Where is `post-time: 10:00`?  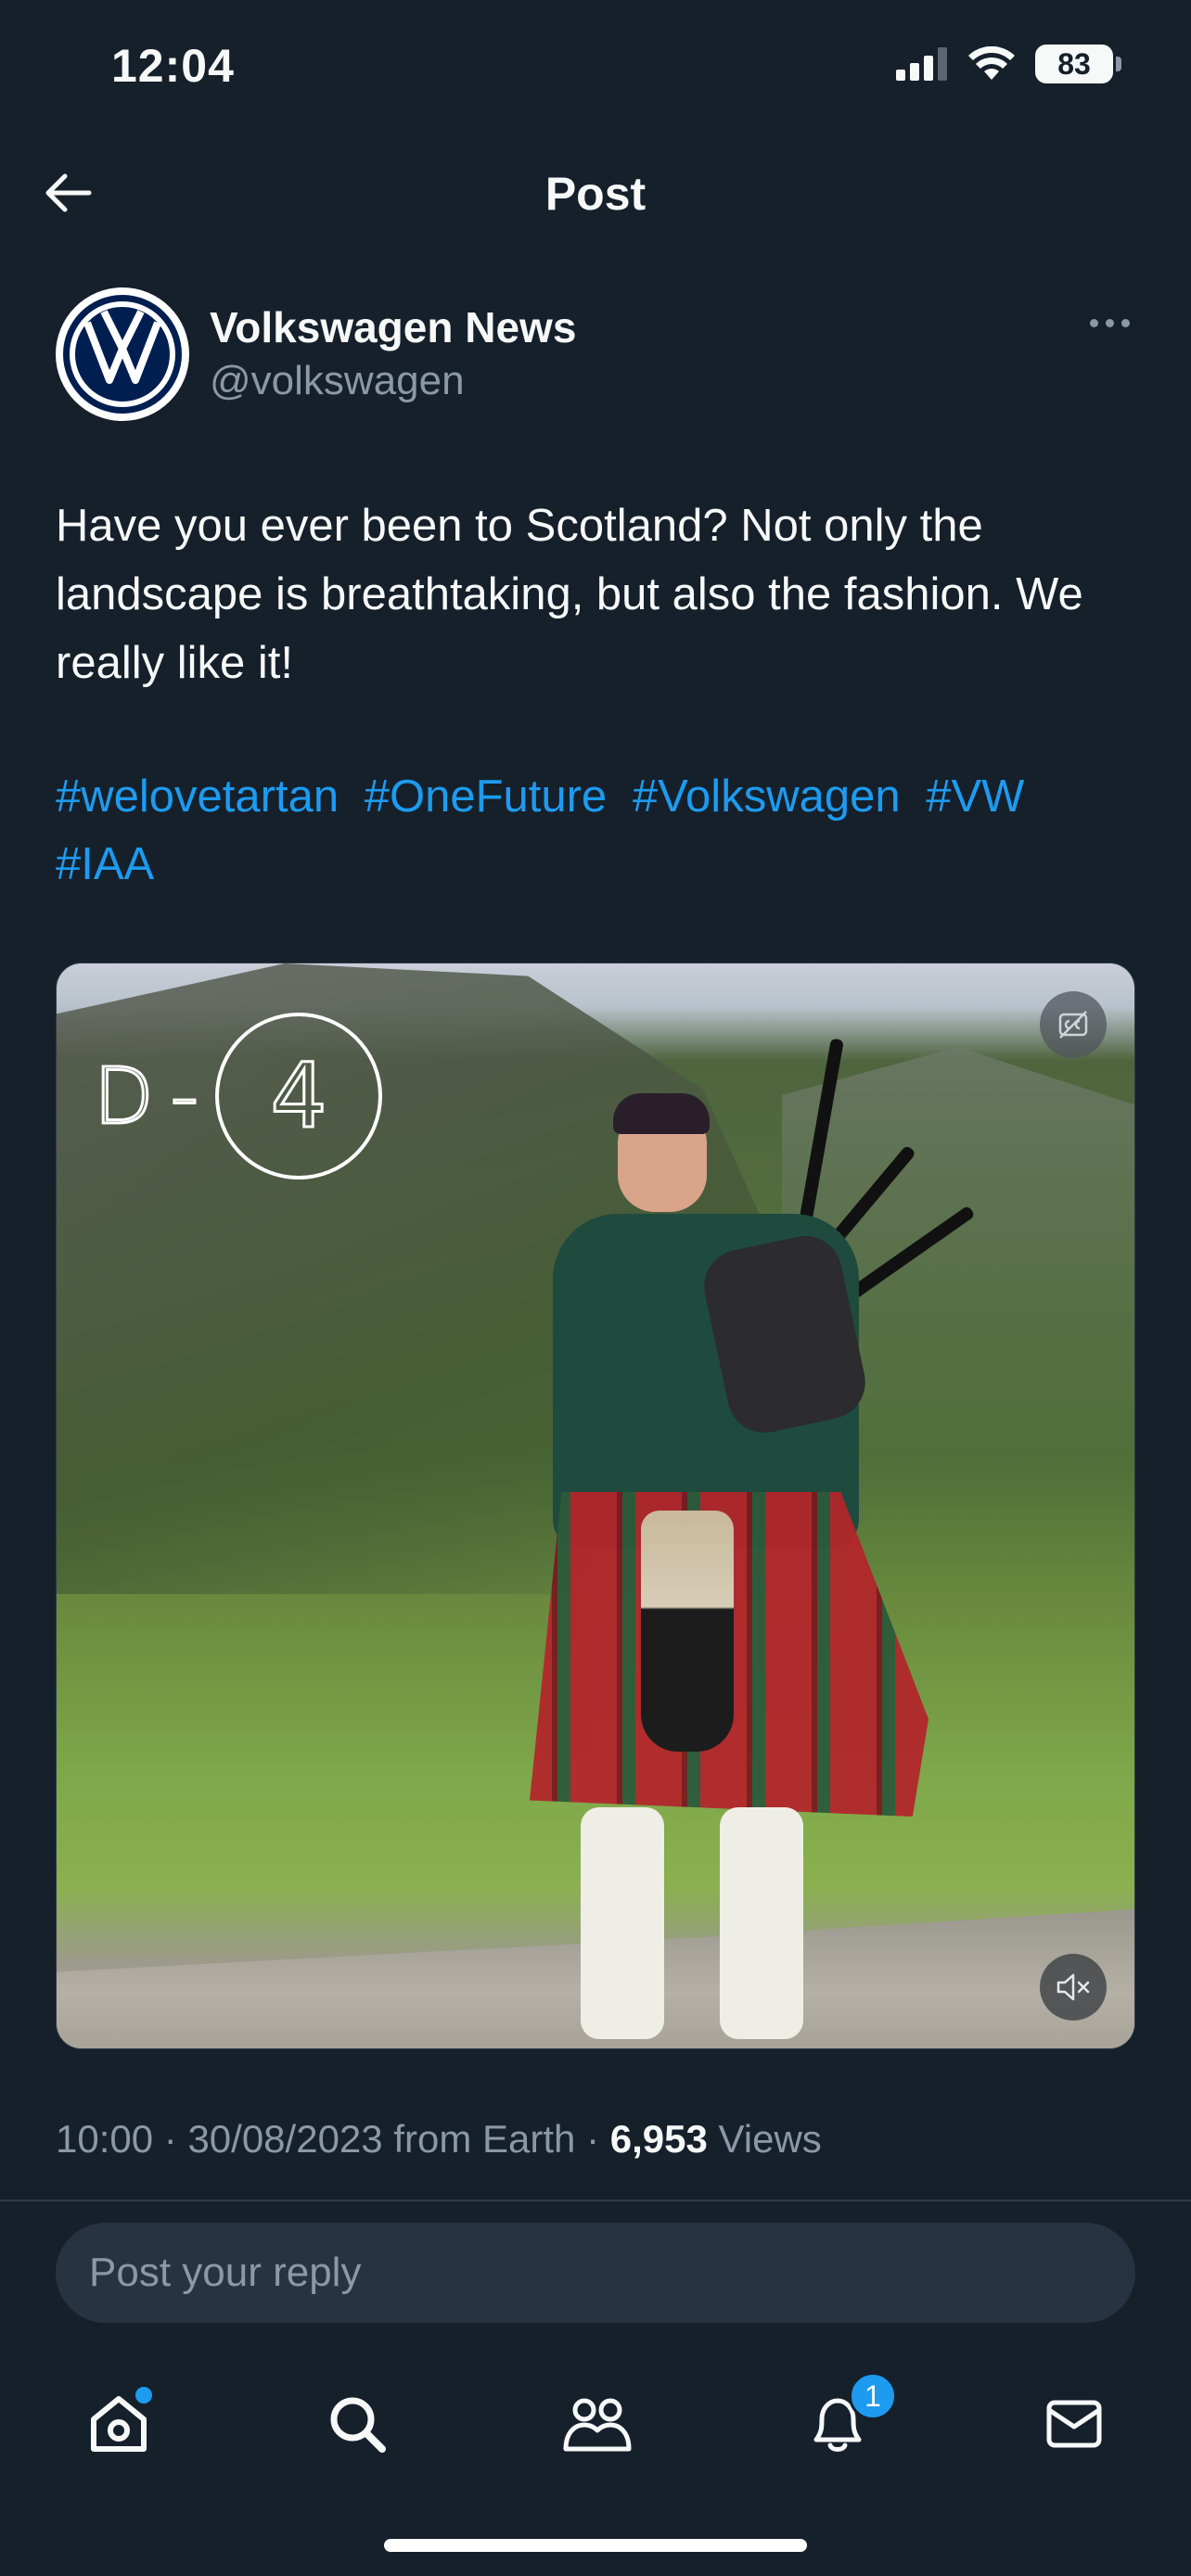
post-time: 10:00 is located at coordinates (105, 2139).